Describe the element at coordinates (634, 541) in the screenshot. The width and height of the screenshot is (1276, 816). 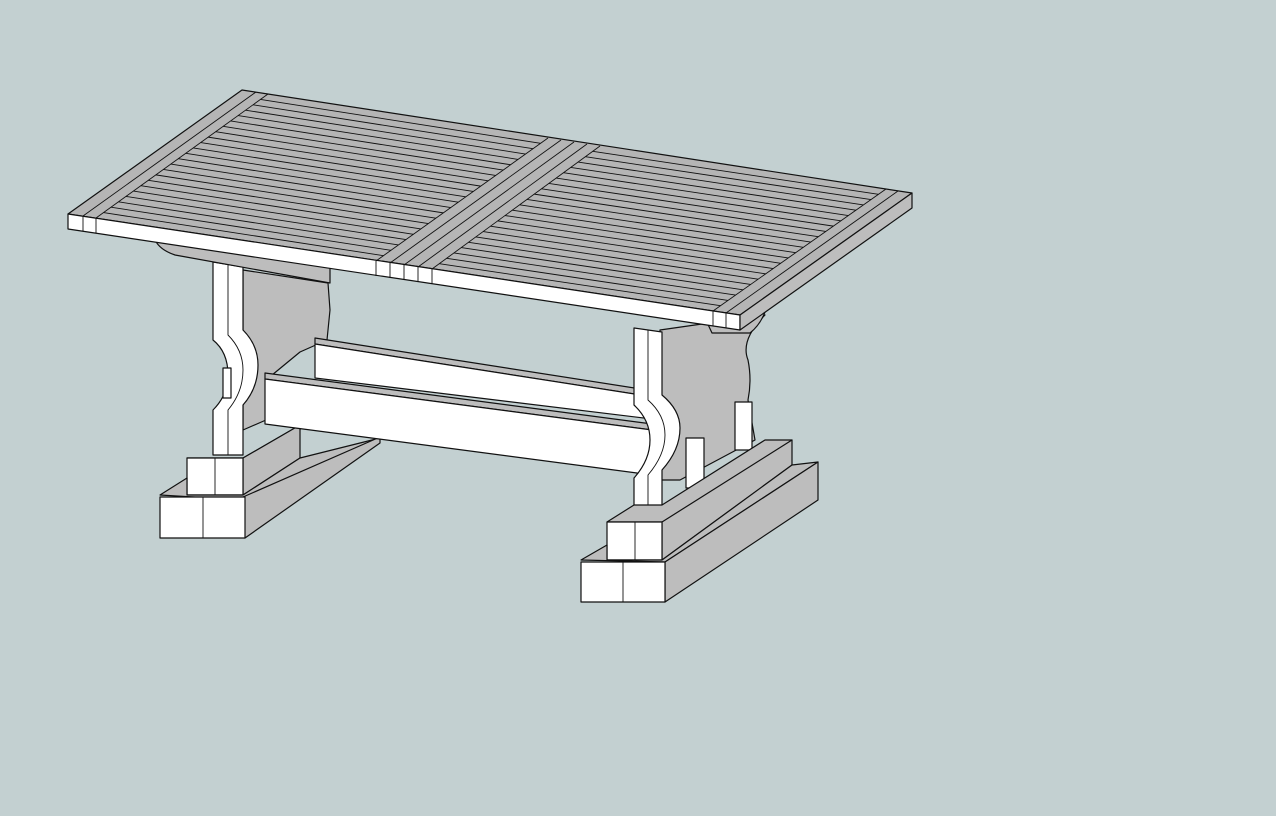
I see `right-foot-upper-front` at that location.